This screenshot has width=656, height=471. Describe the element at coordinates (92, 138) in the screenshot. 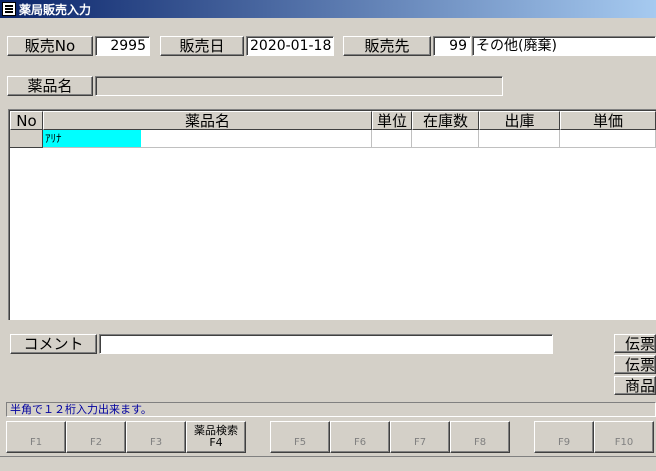

I see `active-cell: ｱﾘﾅ` at that location.